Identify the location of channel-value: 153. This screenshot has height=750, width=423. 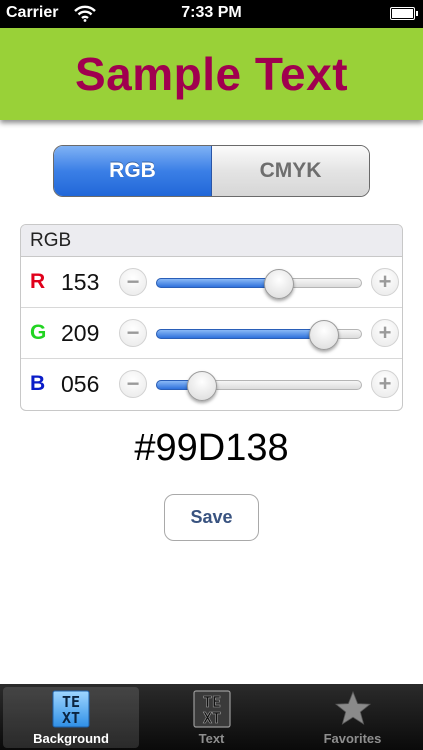
(80, 282).